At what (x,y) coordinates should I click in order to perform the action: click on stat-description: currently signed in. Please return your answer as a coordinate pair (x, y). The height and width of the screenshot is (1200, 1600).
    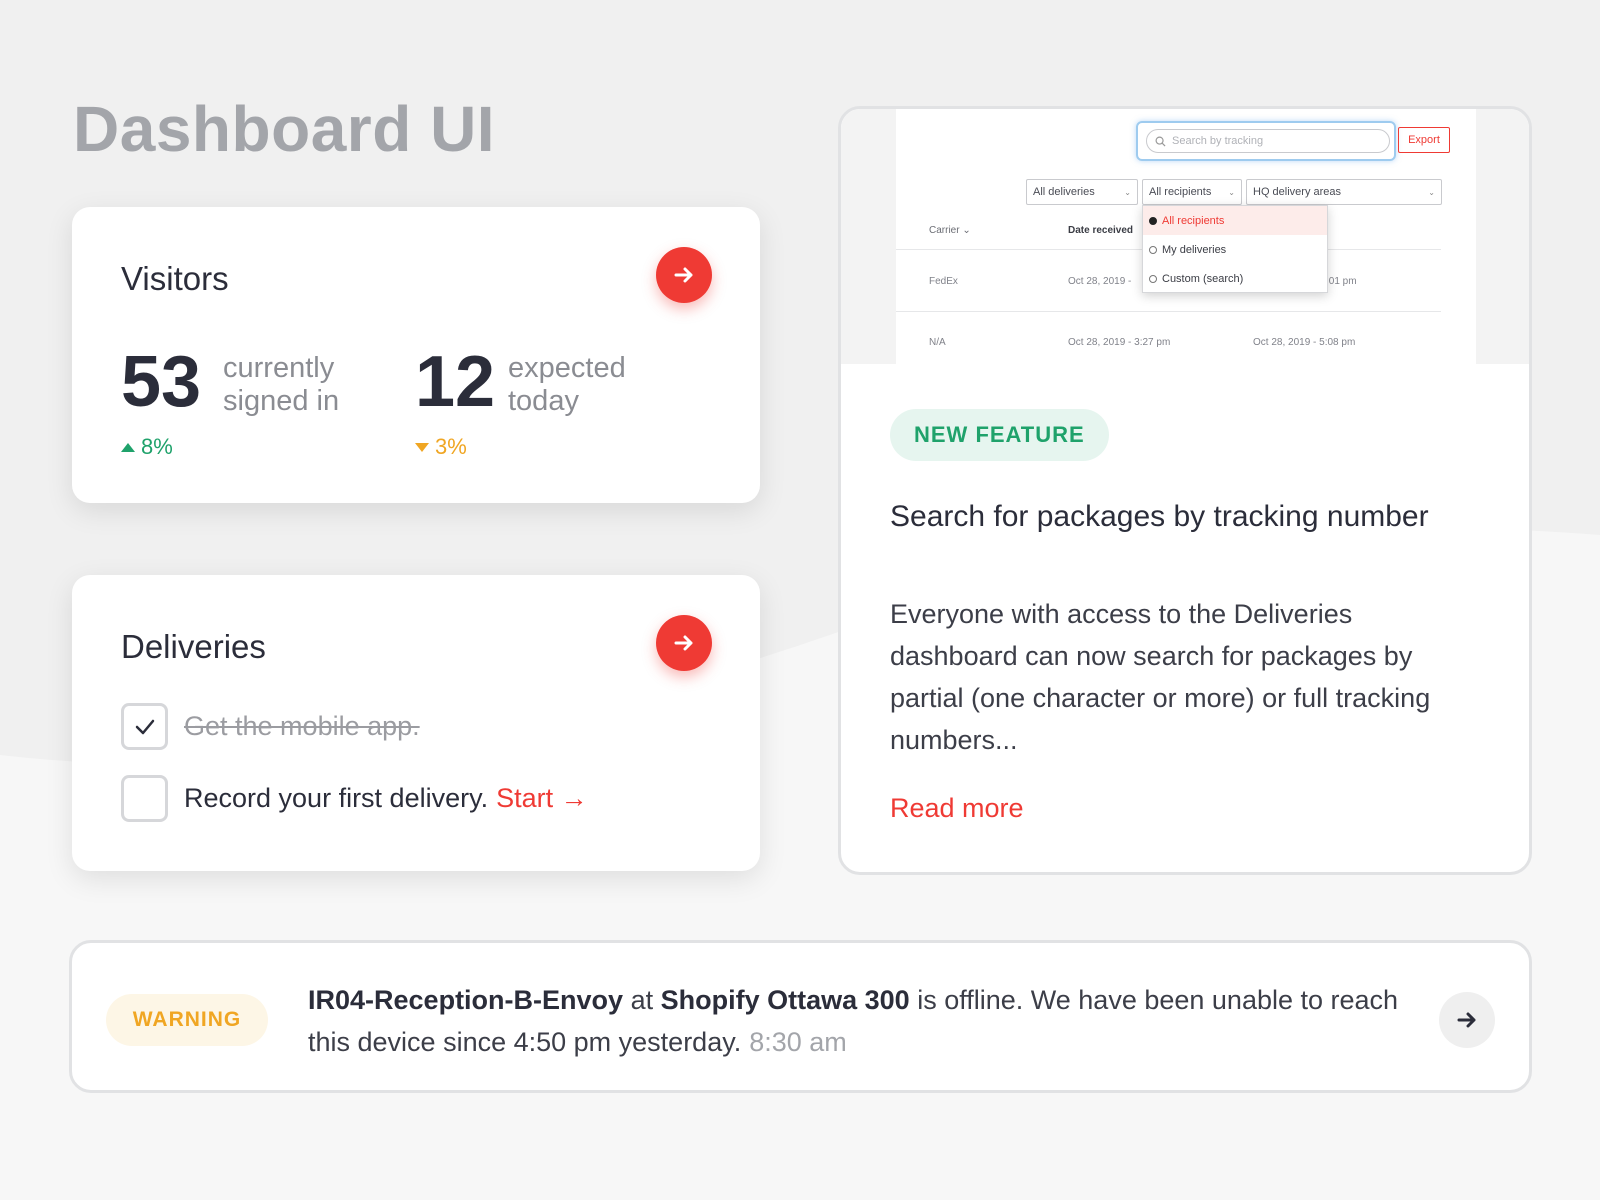
    Looking at the image, I should click on (303, 385).